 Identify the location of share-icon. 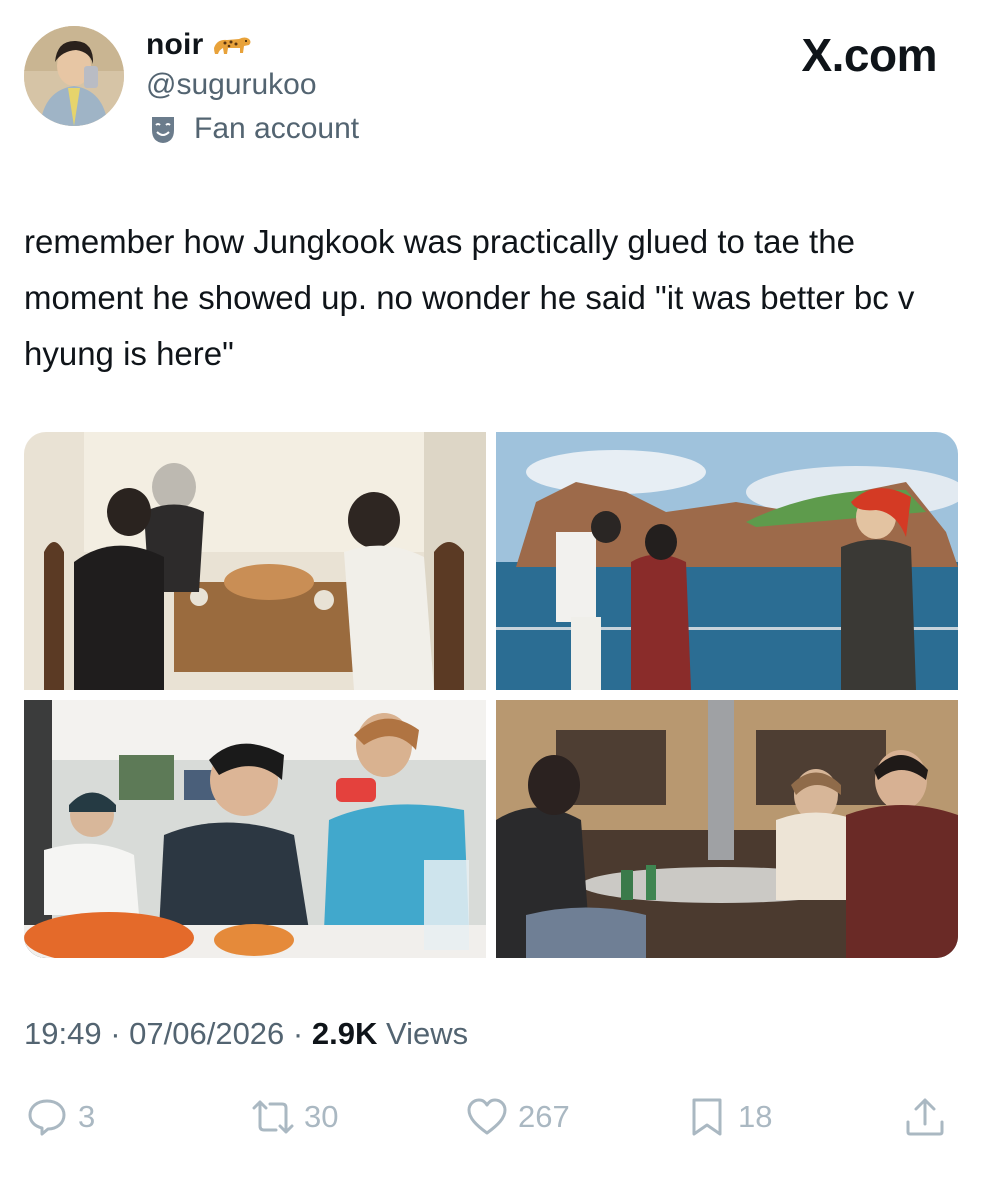
(925, 1117).